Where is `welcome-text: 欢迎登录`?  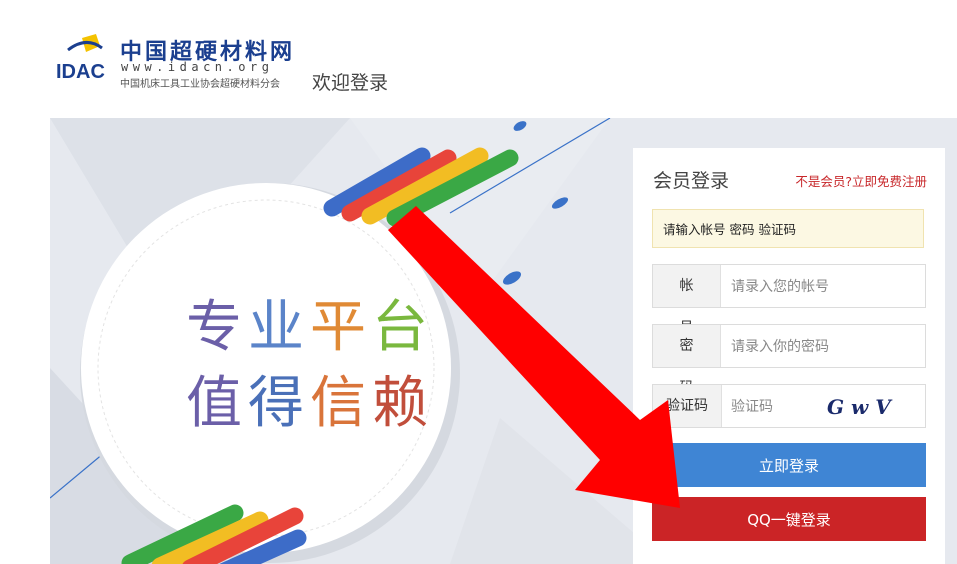 welcome-text: 欢迎登录 is located at coordinates (350, 83).